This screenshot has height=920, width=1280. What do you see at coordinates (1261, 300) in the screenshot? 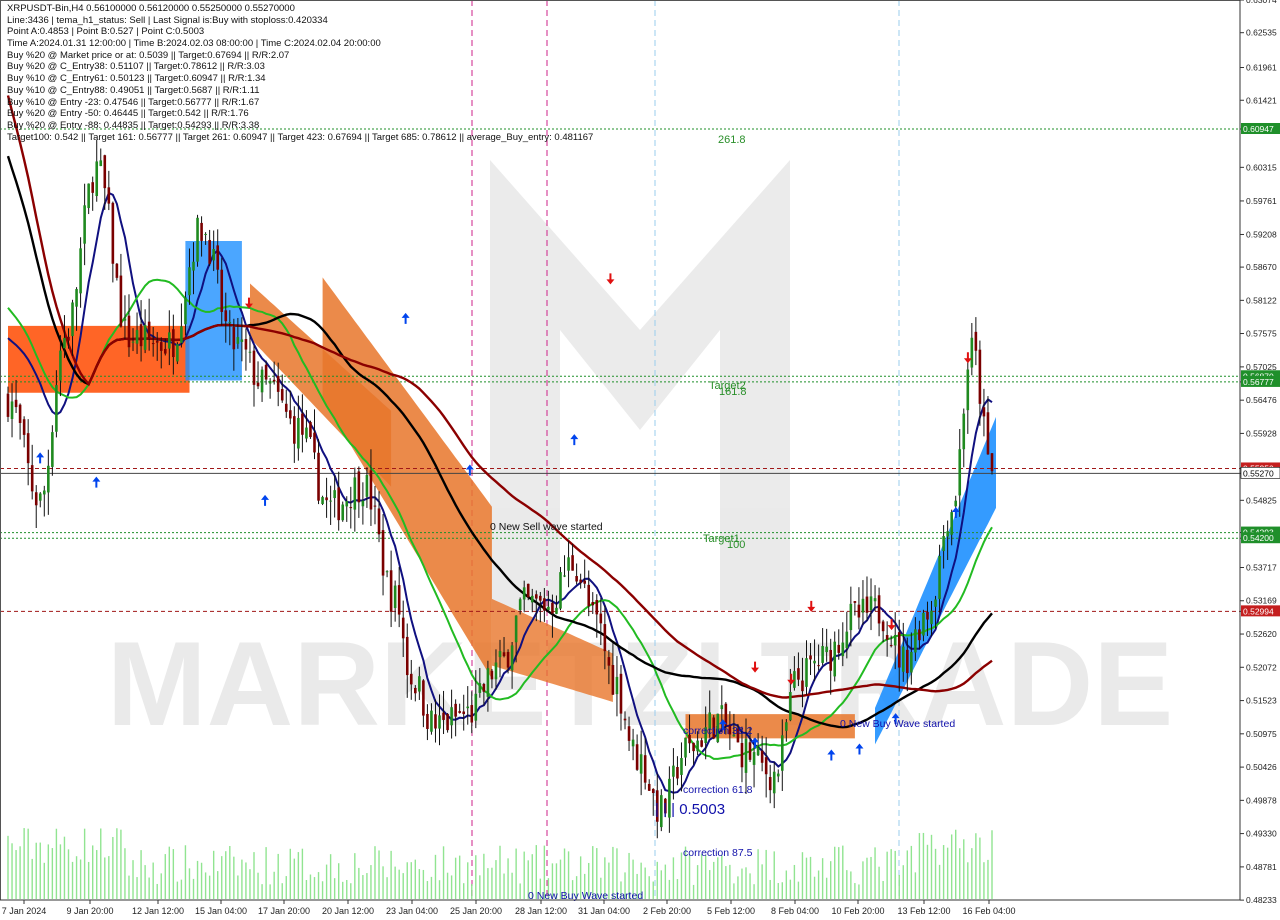
I see `price-tick-label: 0.58122` at bounding box center [1261, 300].